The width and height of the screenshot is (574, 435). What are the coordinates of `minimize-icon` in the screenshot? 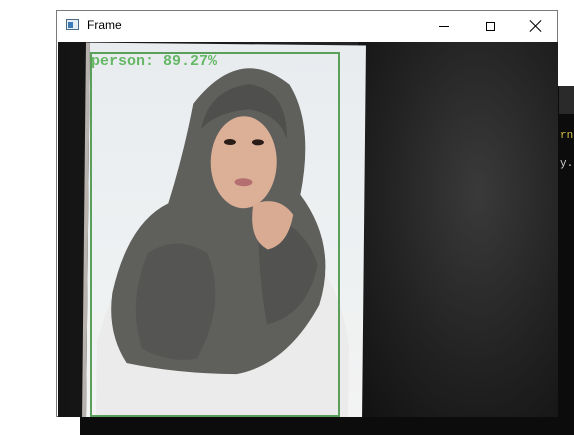 It's located at (444, 26).